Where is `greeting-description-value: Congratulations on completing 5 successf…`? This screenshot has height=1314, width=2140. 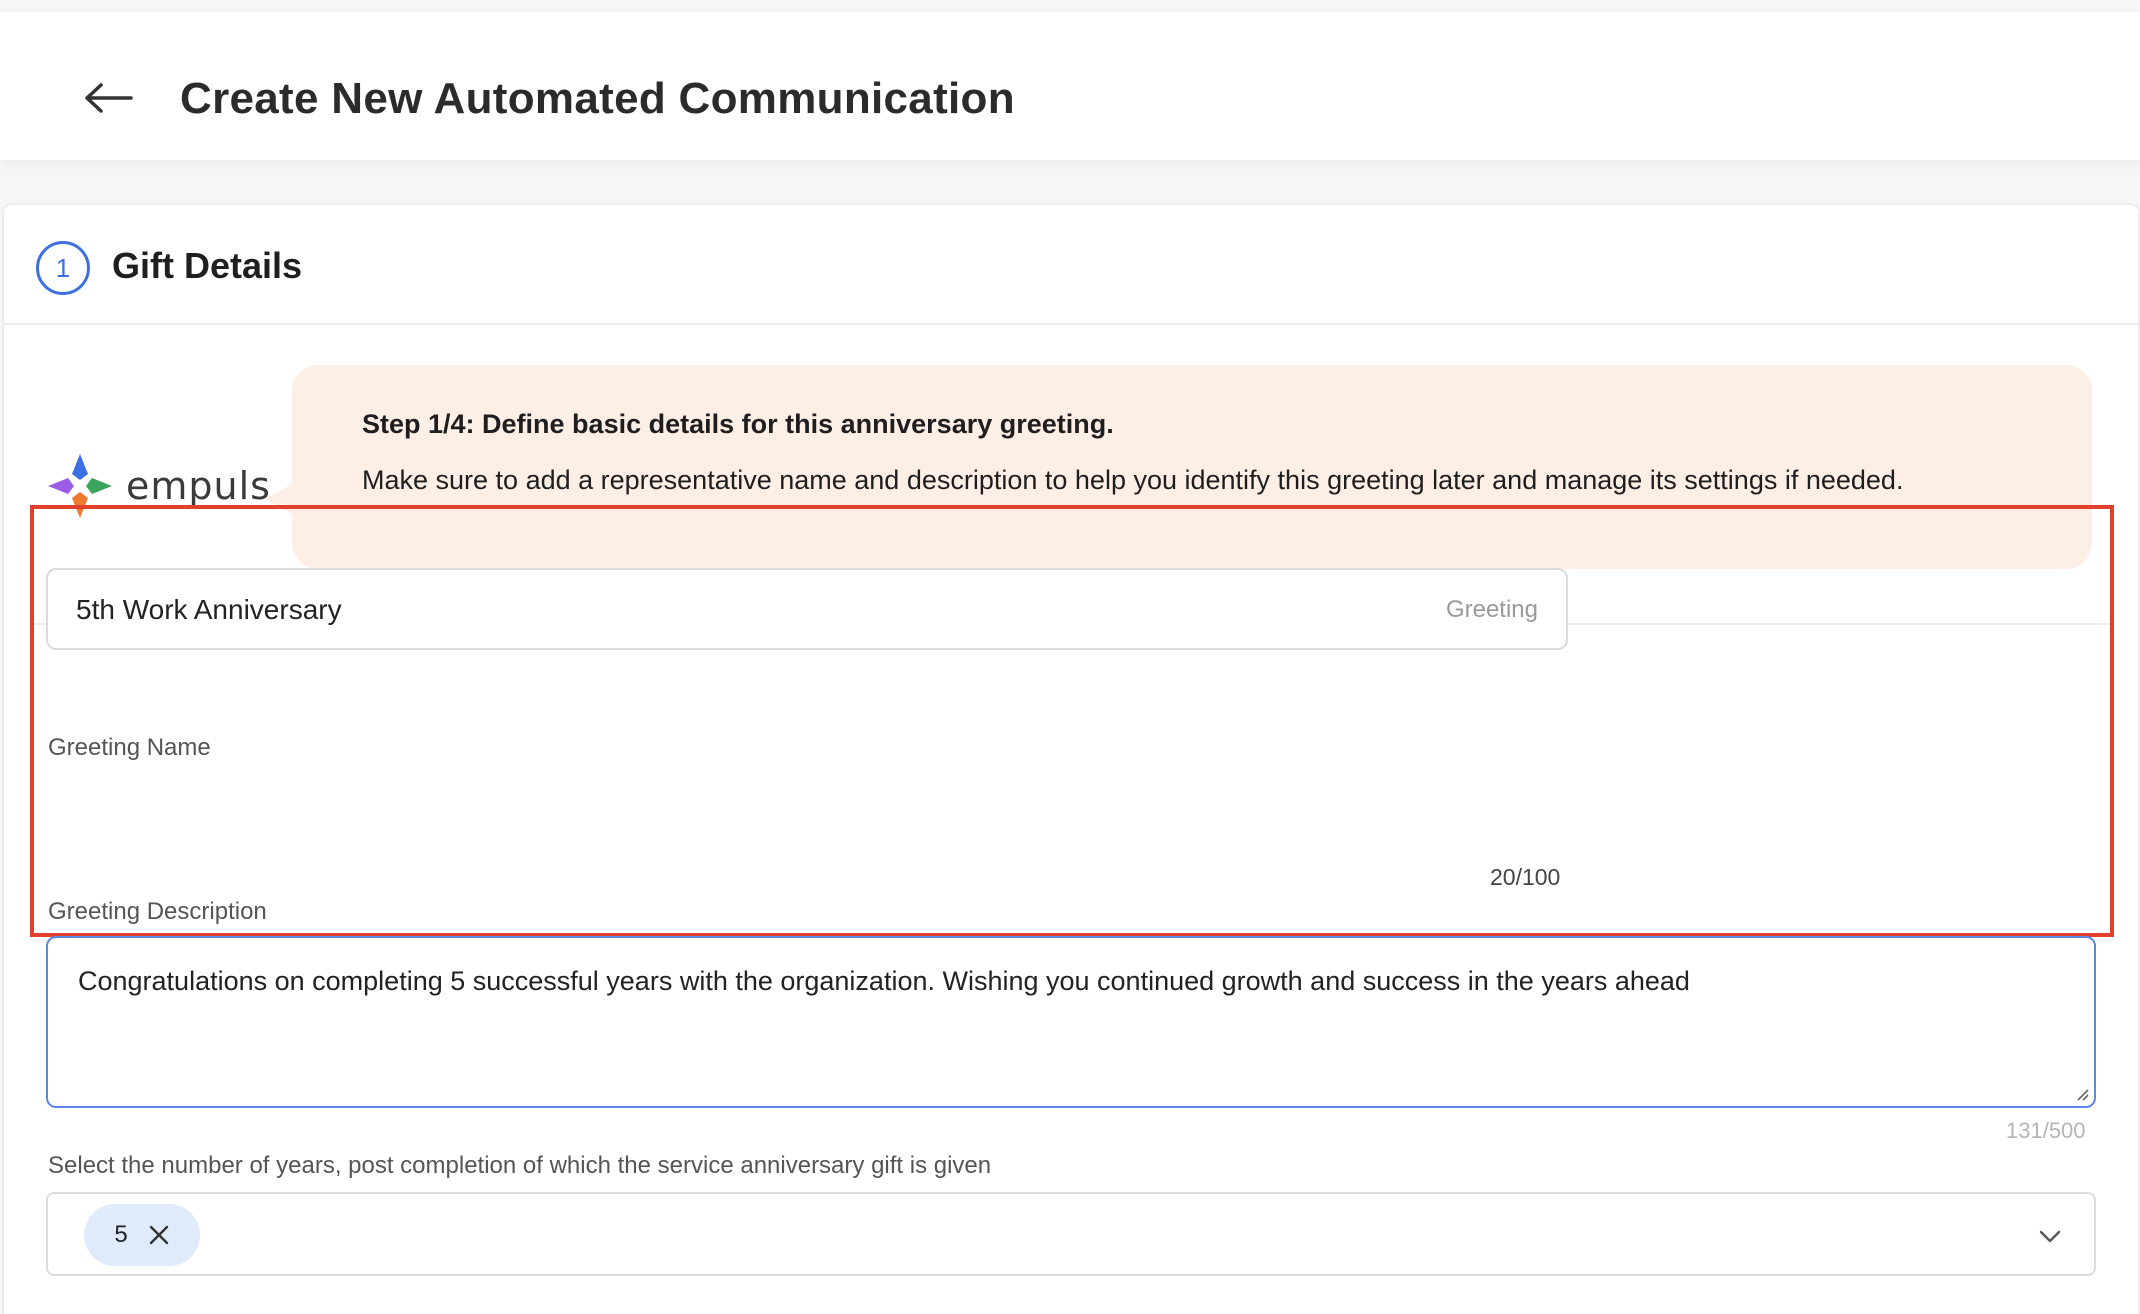
greeting-description-value: Congratulations on completing 5 successf… is located at coordinates (884, 981).